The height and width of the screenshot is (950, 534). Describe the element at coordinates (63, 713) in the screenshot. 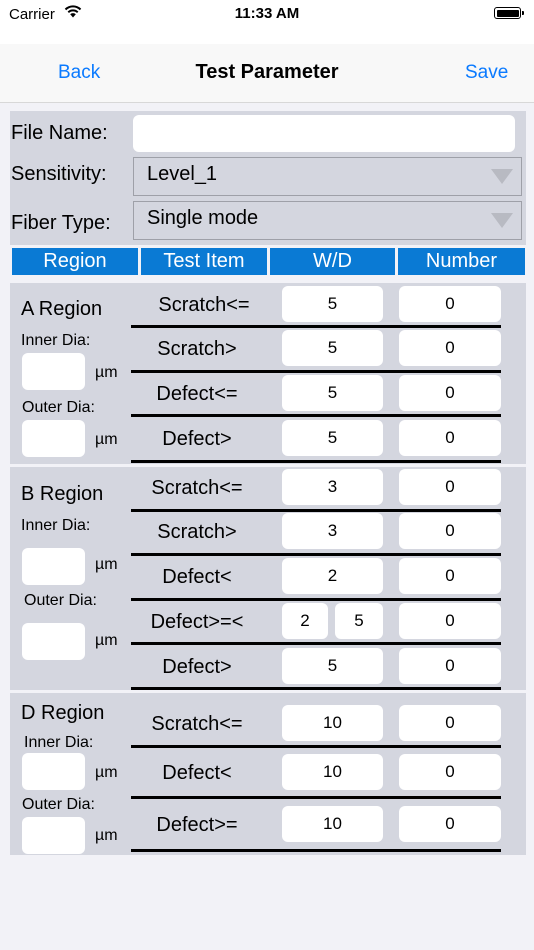

I see `region-d-name: D Region` at that location.